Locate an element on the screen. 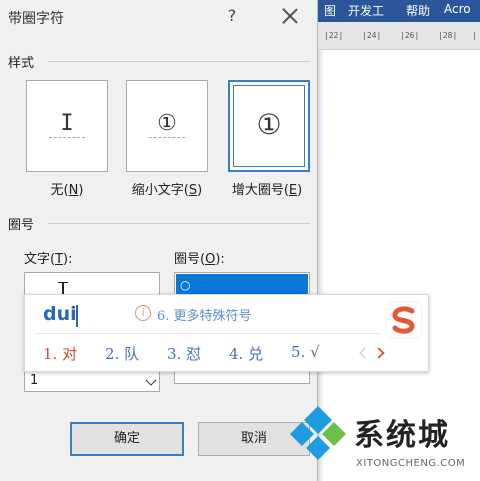 This screenshot has height=481, width=480. watermark-name: 系统城 is located at coordinates (402, 435).